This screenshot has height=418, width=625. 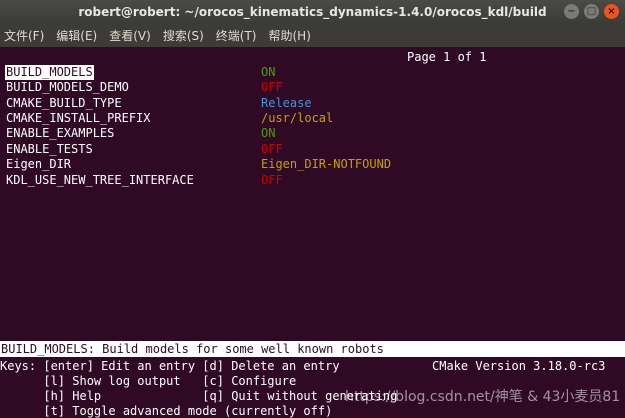 I want to click on entry-key-cmake-build-type: CMAKE_BUILD_TYPE, so click(x=64, y=103).